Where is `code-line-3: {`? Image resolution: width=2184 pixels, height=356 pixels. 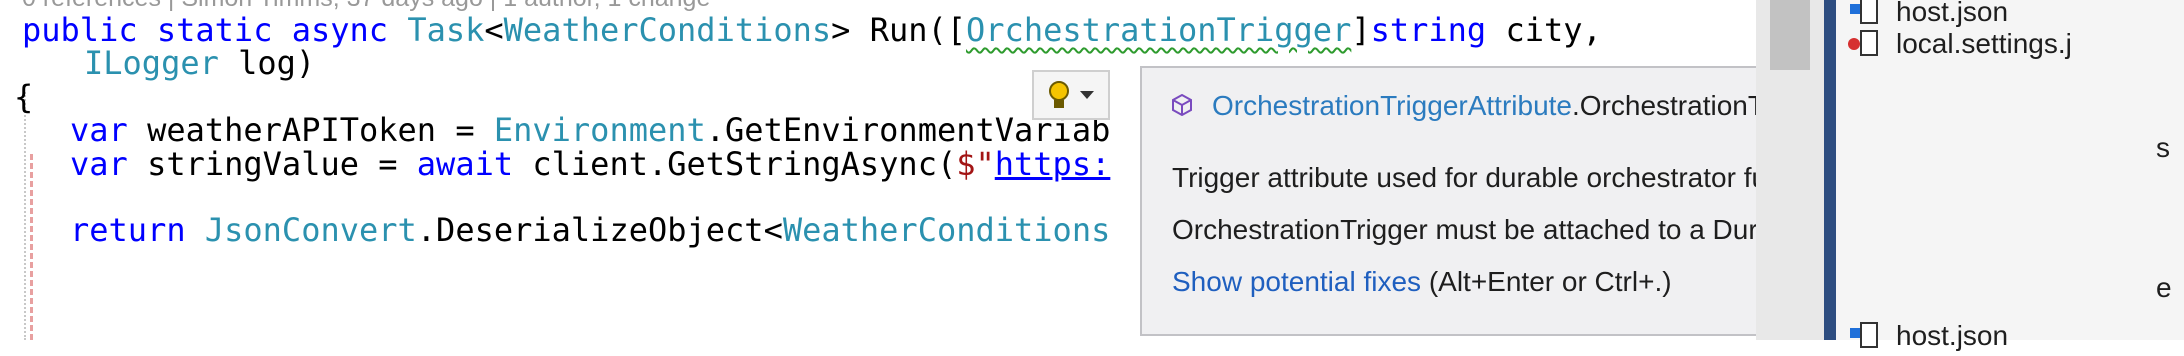
code-line-3: { is located at coordinates (23, 97).